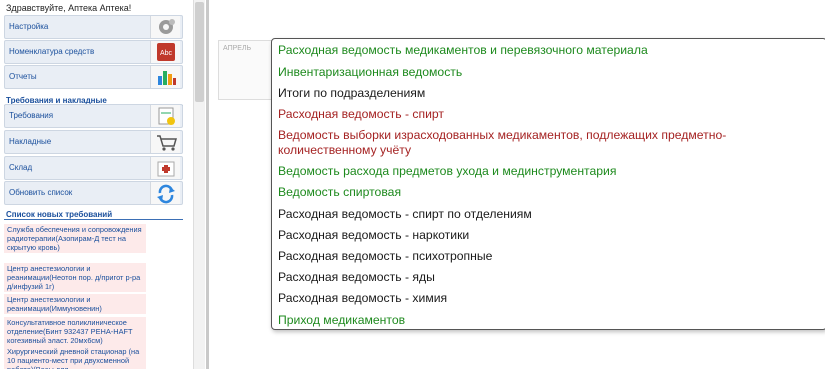 The image size is (825, 369). Describe the element at coordinates (69, 8) in the screenshot. I see `greeting-text: Здравствуйте, Аптека Аптека!` at that location.